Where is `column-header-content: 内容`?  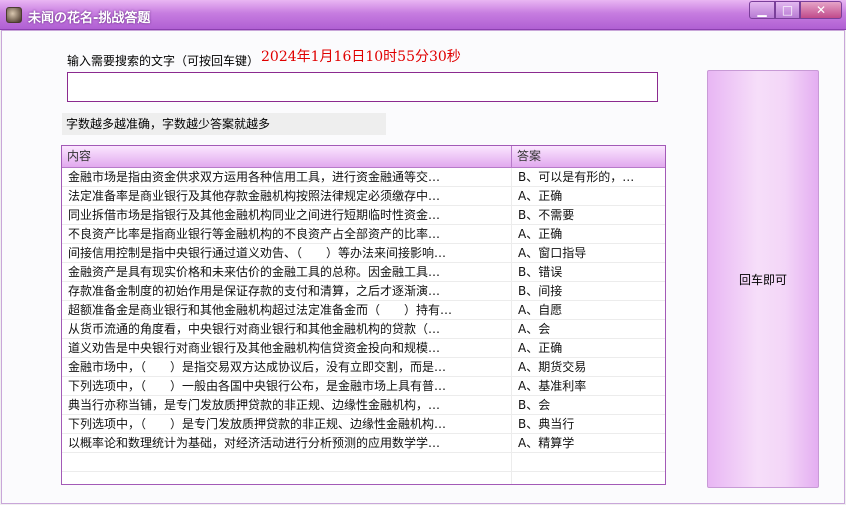
column-header-content: 内容 is located at coordinates (287, 156).